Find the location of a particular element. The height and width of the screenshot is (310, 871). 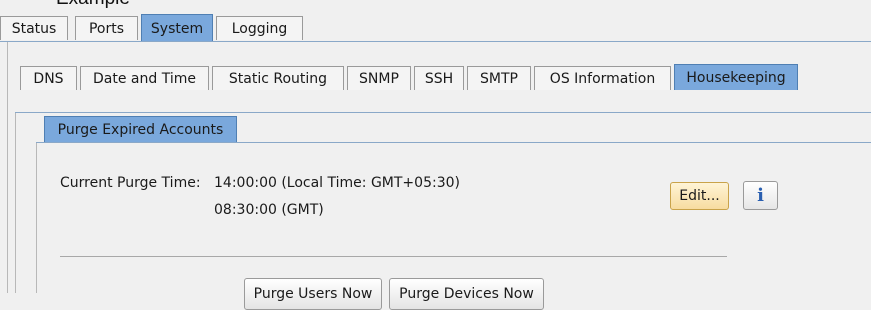

purge-time-local-value: 14:00:00 (Local Time: GMT+05:30) is located at coordinates (337, 183).